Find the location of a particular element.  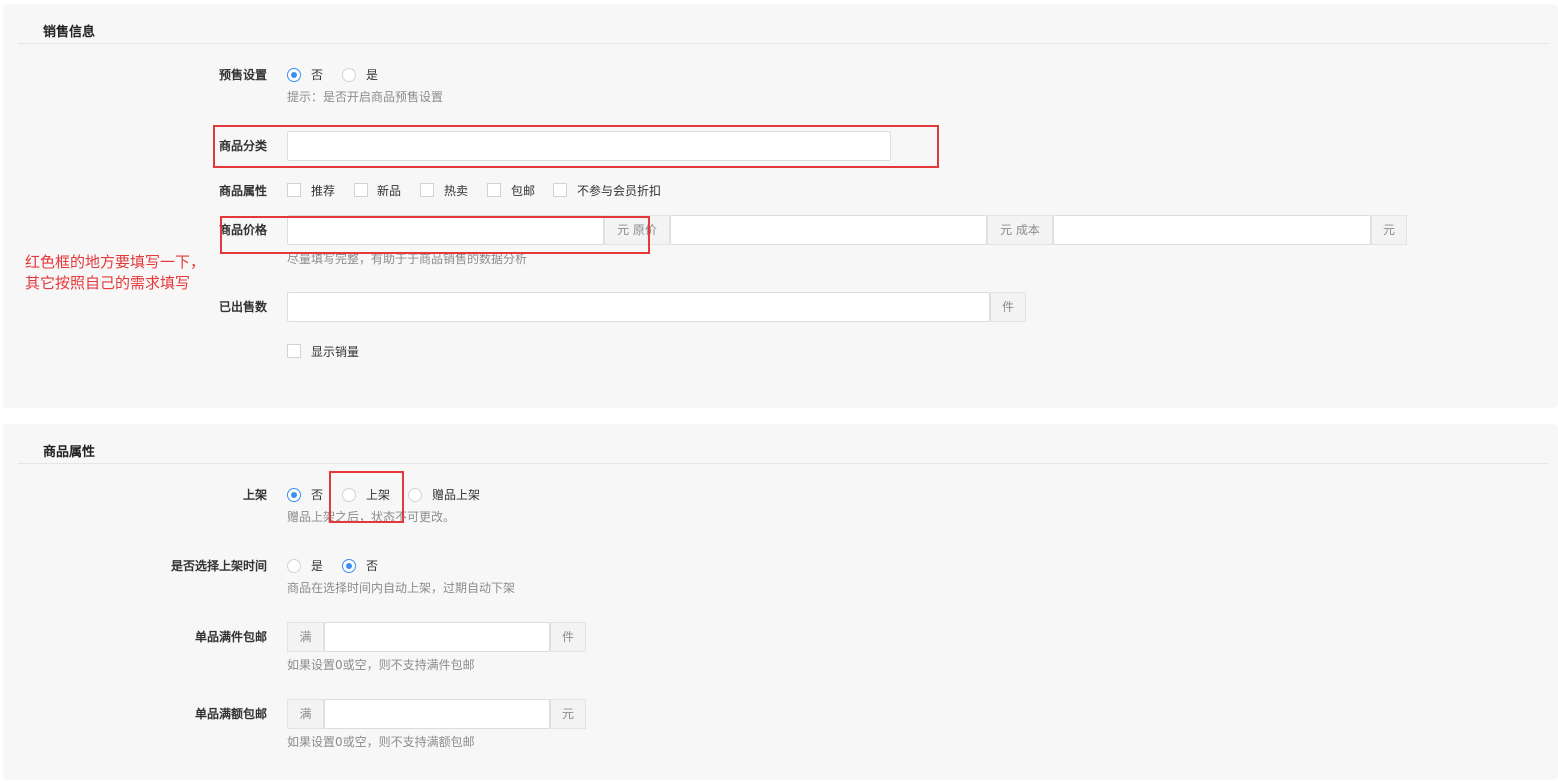

product-attributes-title: 商品属性 is located at coordinates (69, 452).